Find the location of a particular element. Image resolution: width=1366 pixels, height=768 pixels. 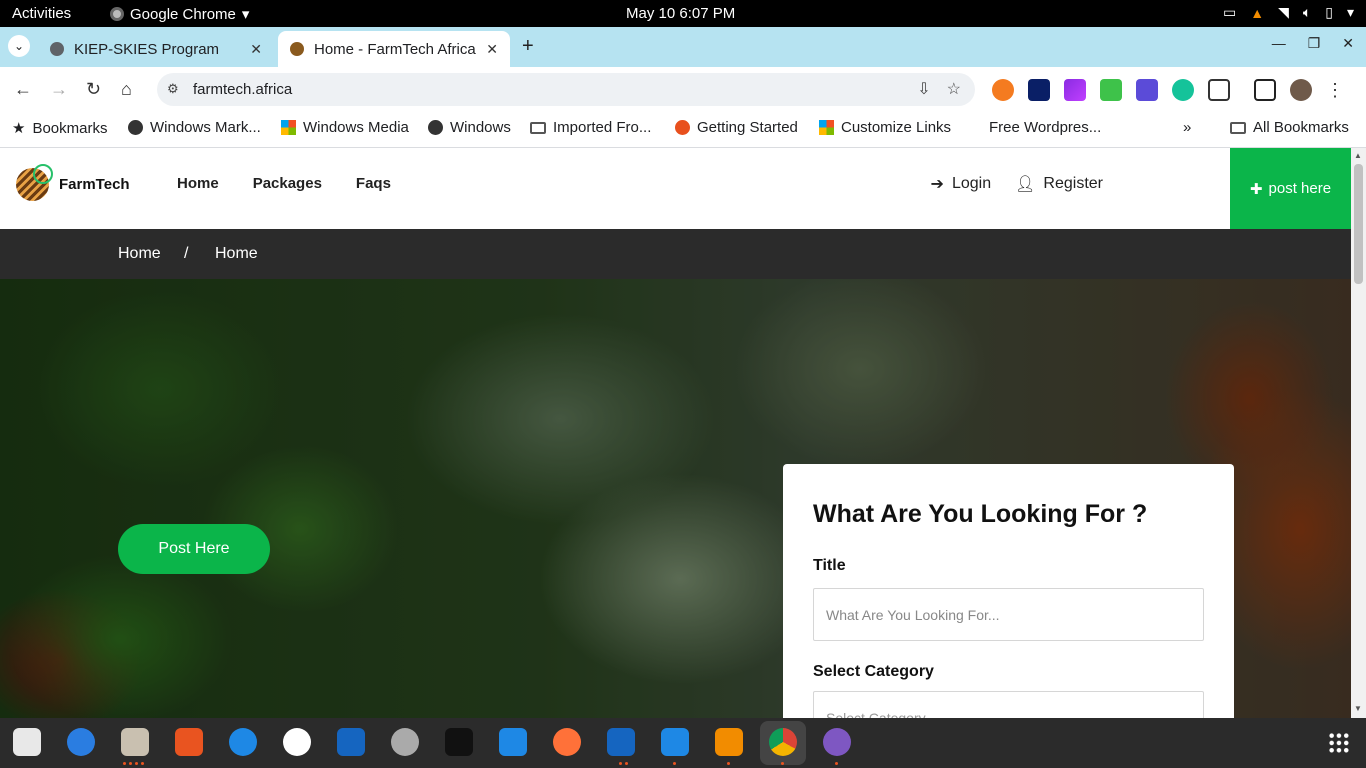

reload-icon: ↻ is located at coordinates (93, 89).